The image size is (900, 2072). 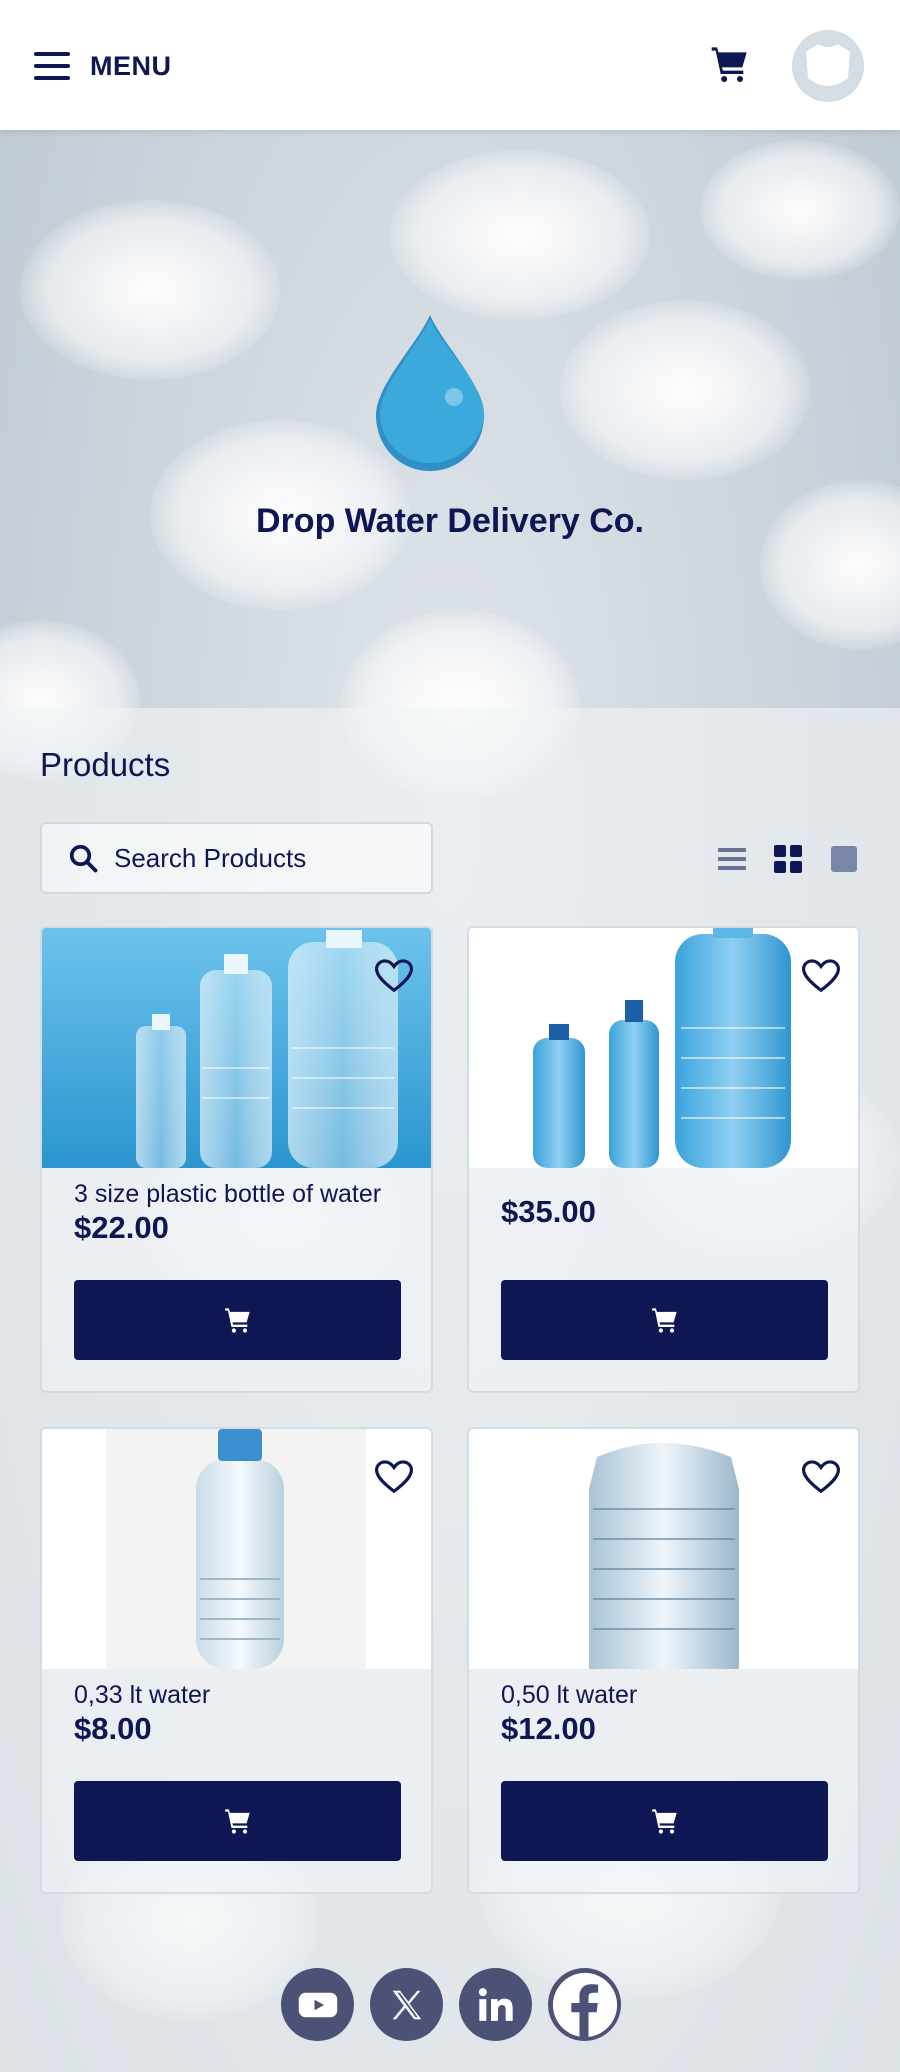 I want to click on product-card: 0,33 lt water $8.00, so click(x=236, y=1660).